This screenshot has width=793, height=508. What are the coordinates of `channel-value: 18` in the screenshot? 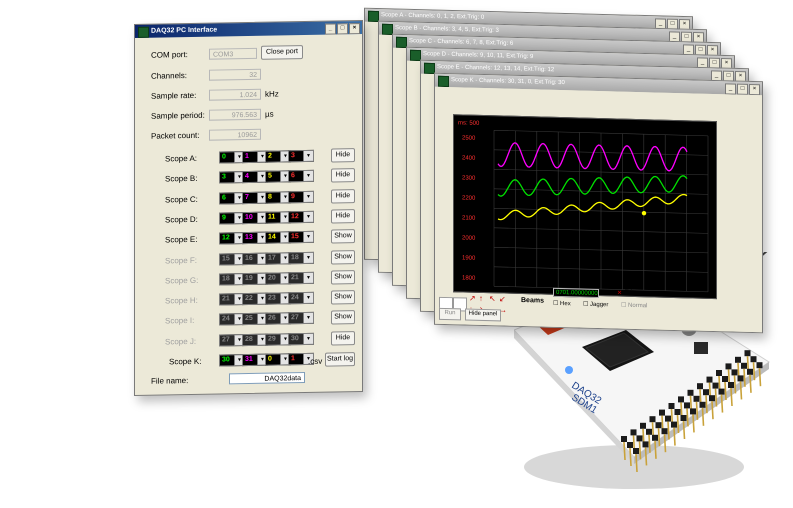 It's located at (226, 279).